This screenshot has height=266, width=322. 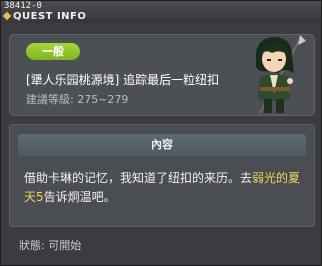 I want to click on quest-status: 狀態: 可開始, so click(x=50, y=245).